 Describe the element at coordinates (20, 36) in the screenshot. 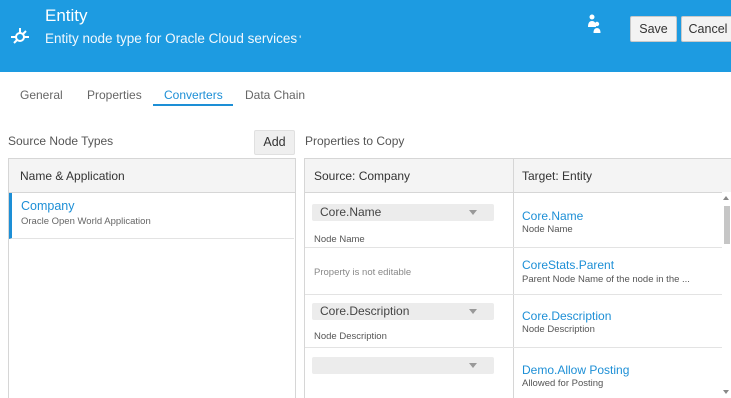

I see `node-type-icon` at that location.